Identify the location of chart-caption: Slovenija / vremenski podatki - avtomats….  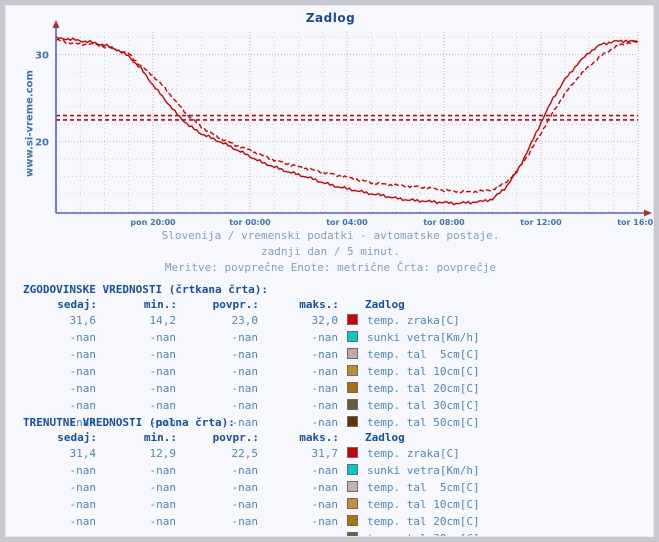
(329, 252).